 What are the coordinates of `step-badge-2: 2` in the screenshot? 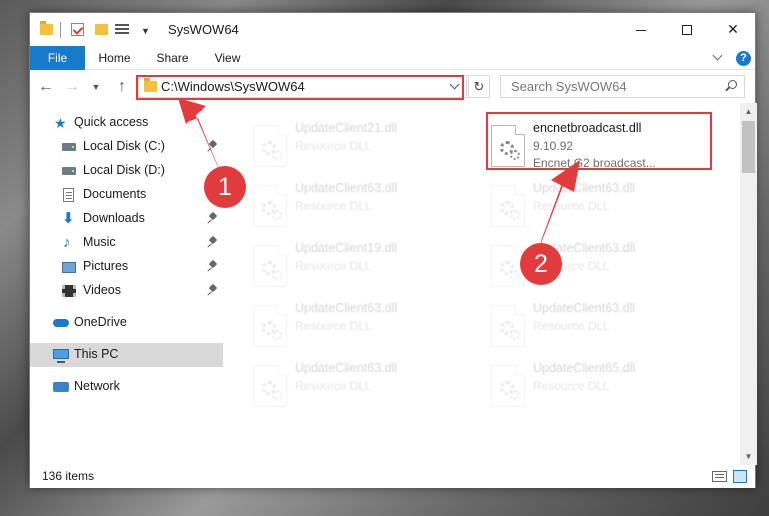 It's located at (541, 264).